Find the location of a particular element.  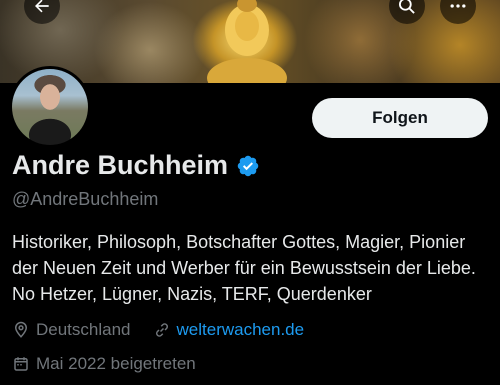

joined-row: Mai 2022 beigetreten is located at coordinates (104, 364).